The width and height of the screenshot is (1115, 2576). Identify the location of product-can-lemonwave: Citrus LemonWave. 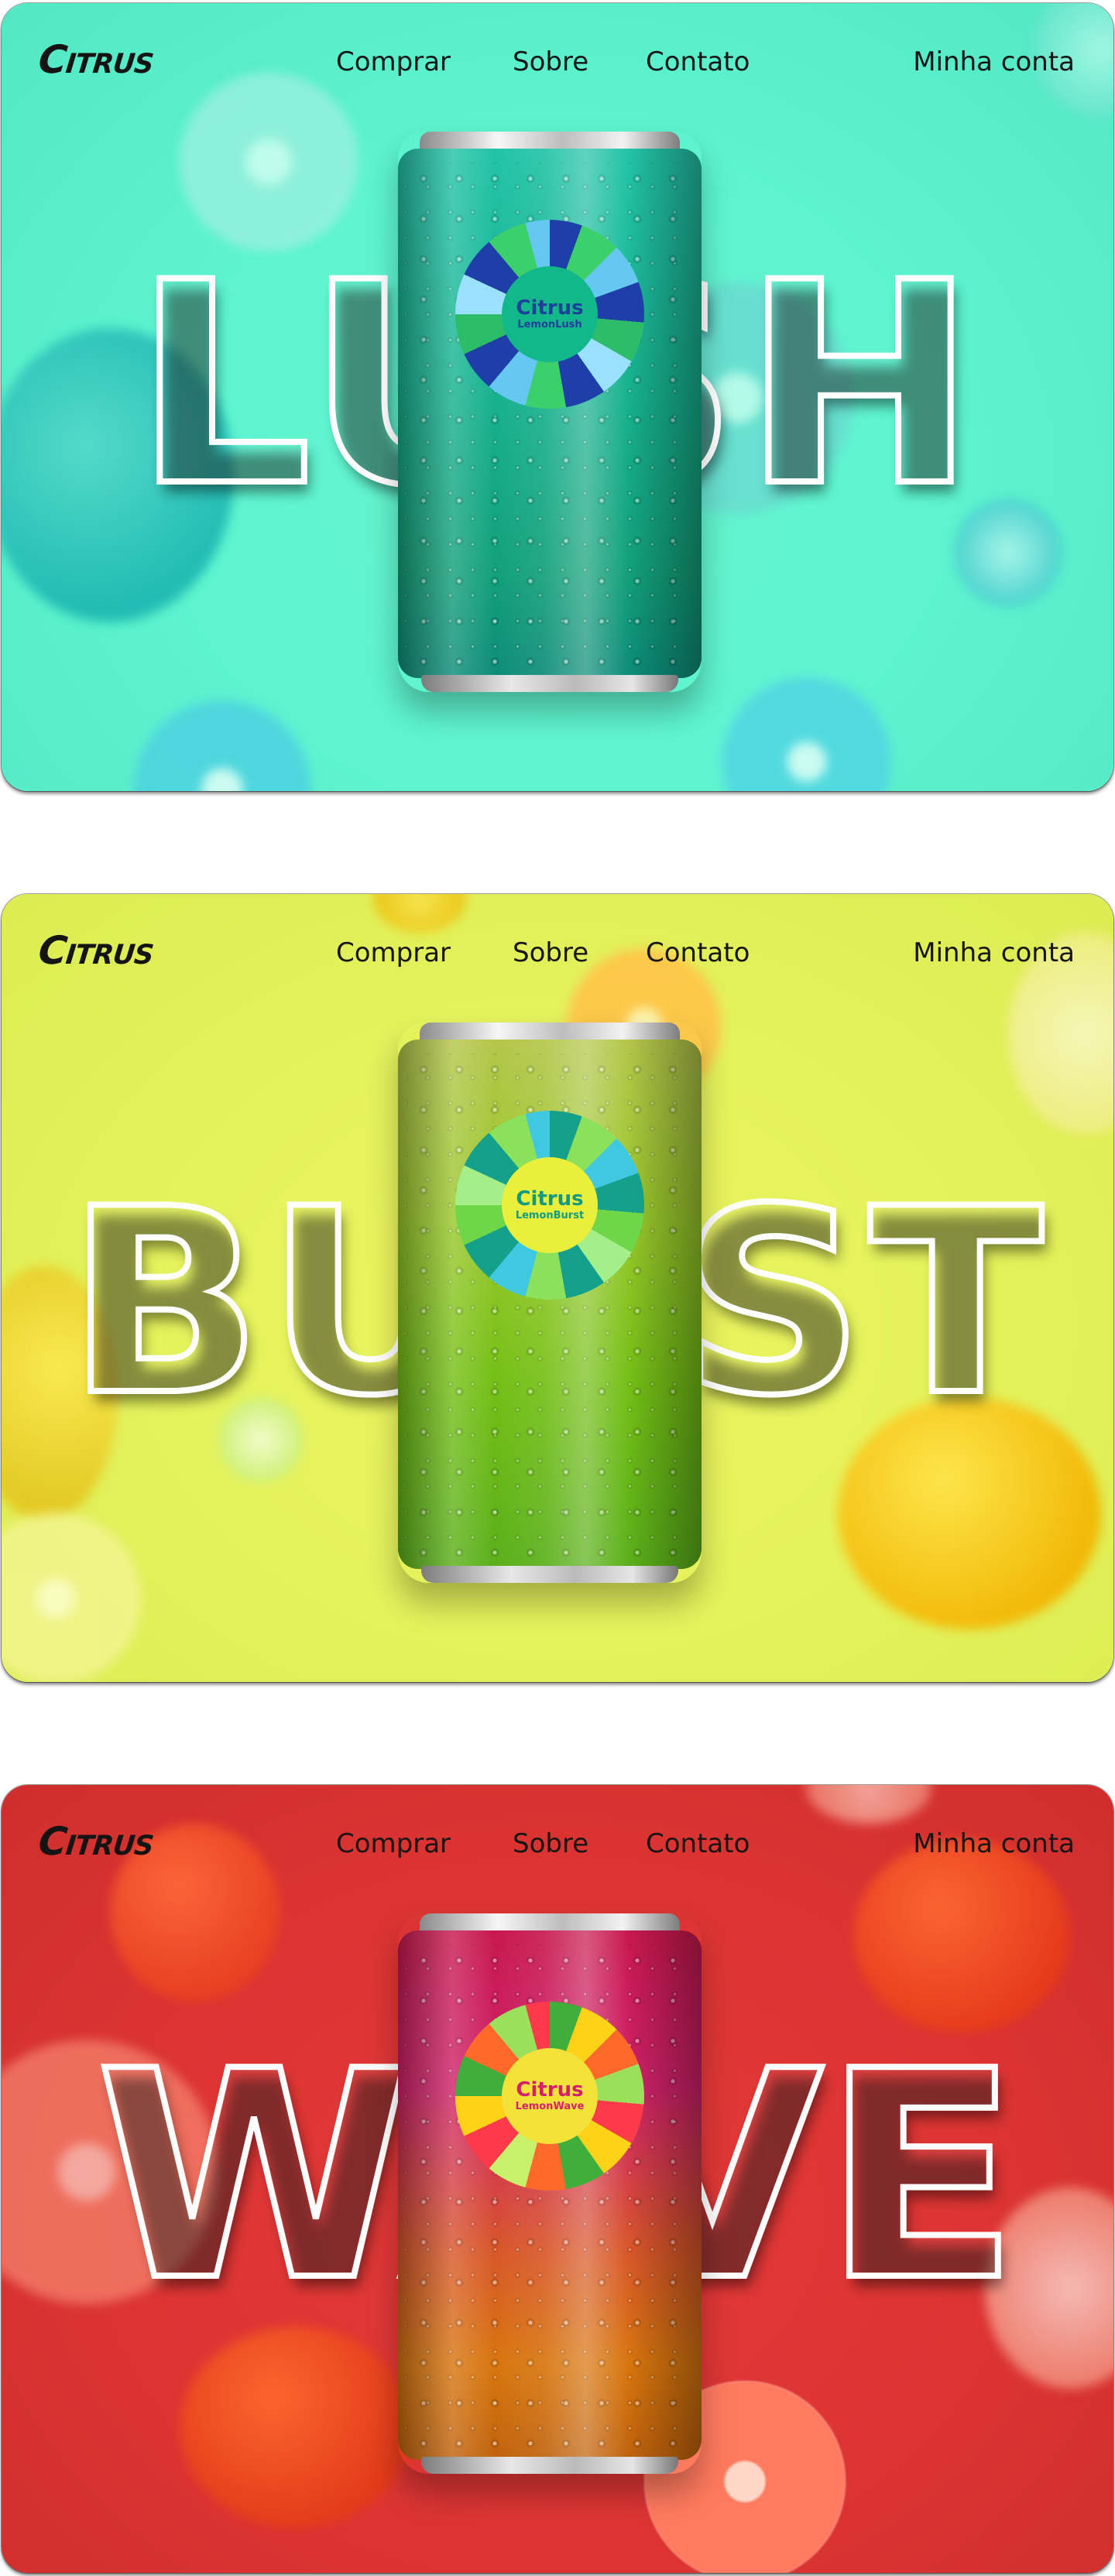
(550, 2193).